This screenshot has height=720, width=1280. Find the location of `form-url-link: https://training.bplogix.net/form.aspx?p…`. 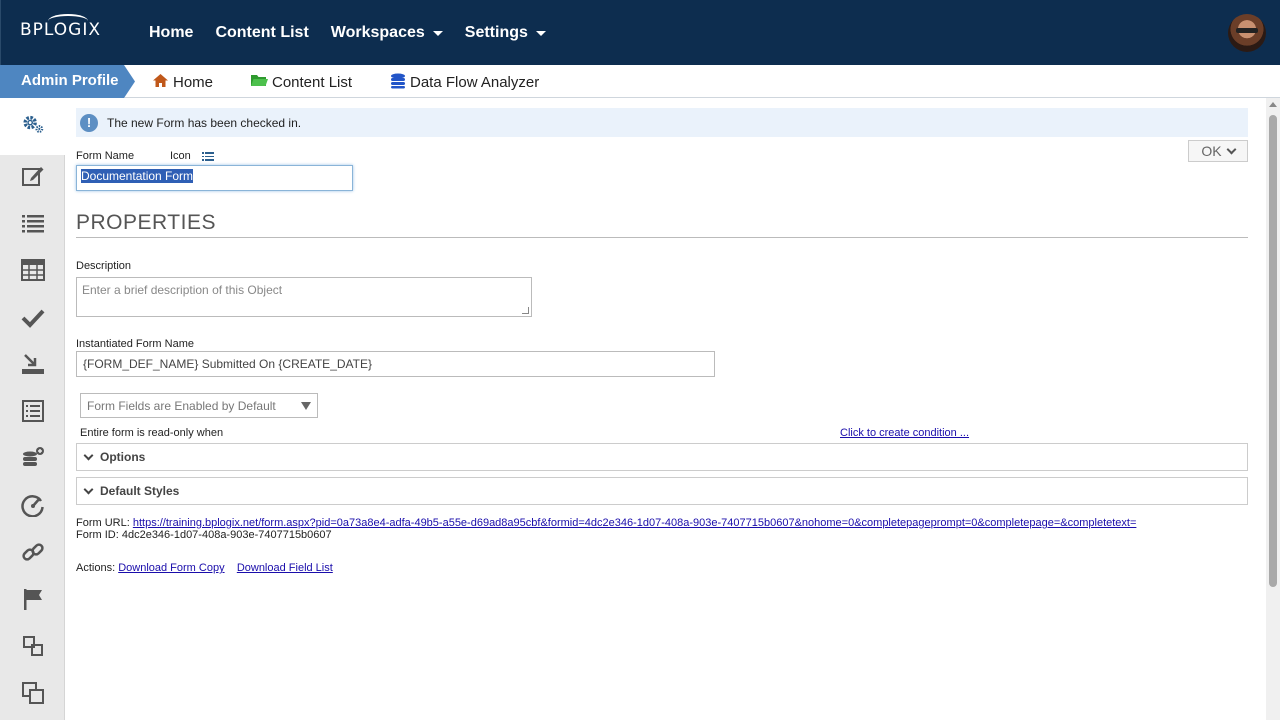

form-url-link: https://training.bplogix.net/form.aspx?p… is located at coordinates (635, 523).